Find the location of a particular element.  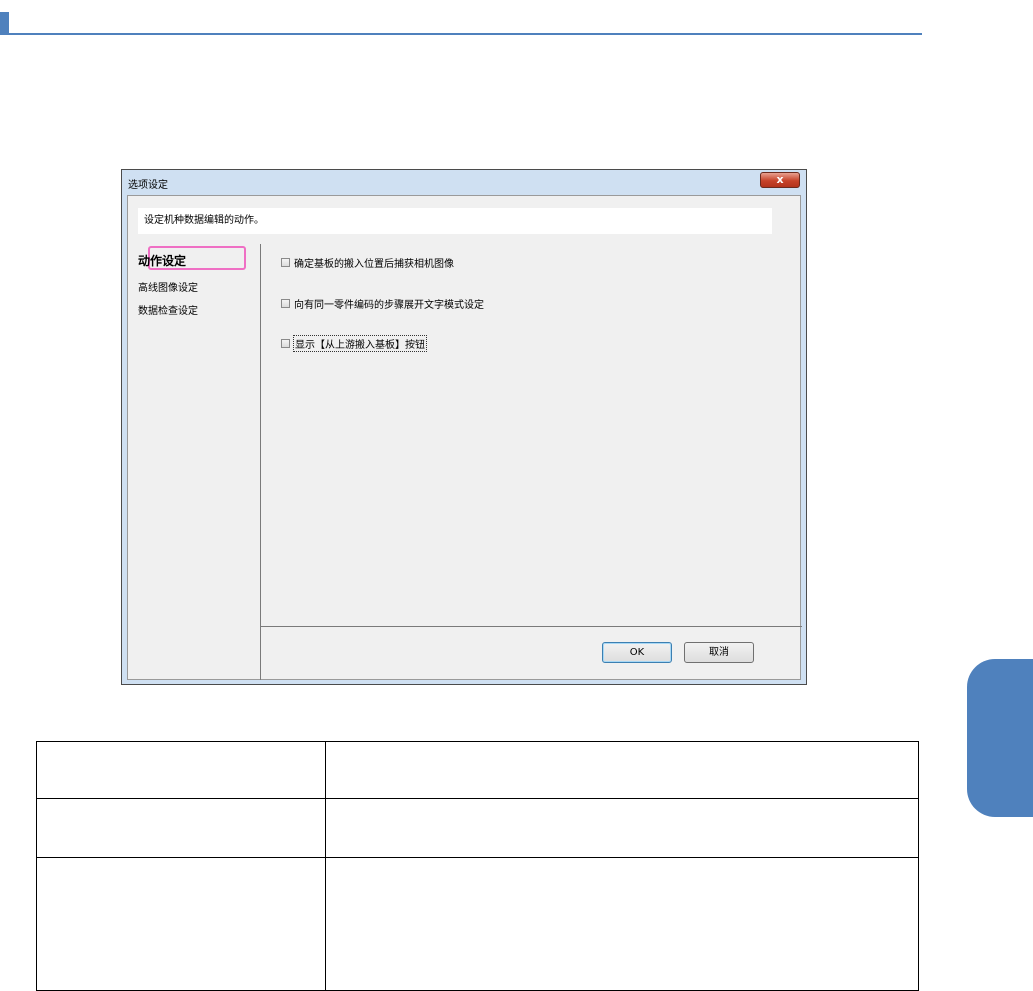

footer-divider is located at coordinates (531, 626).